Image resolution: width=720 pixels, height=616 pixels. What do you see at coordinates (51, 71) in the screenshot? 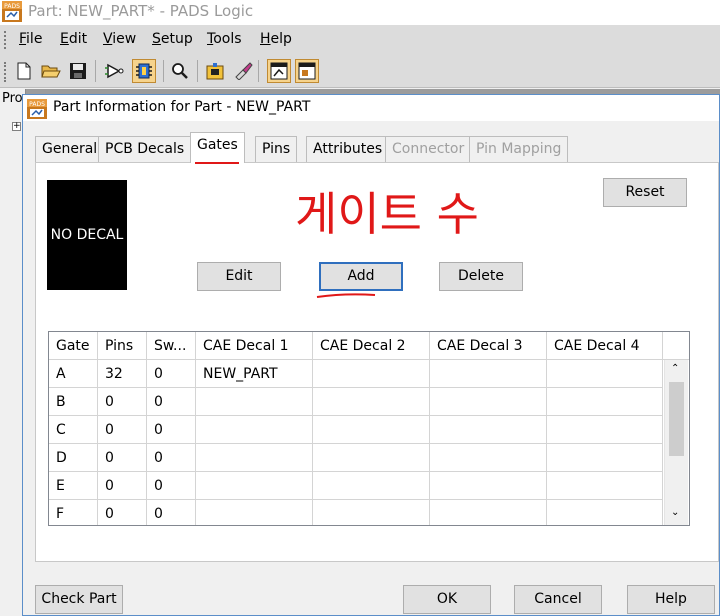
I see `open-folder-icon` at bounding box center [51, 71].